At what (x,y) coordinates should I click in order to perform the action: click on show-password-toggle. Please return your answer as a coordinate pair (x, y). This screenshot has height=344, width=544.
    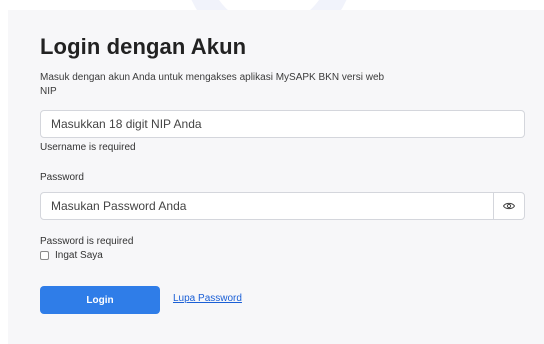
    Looking at the image, I should click on (508, 206).